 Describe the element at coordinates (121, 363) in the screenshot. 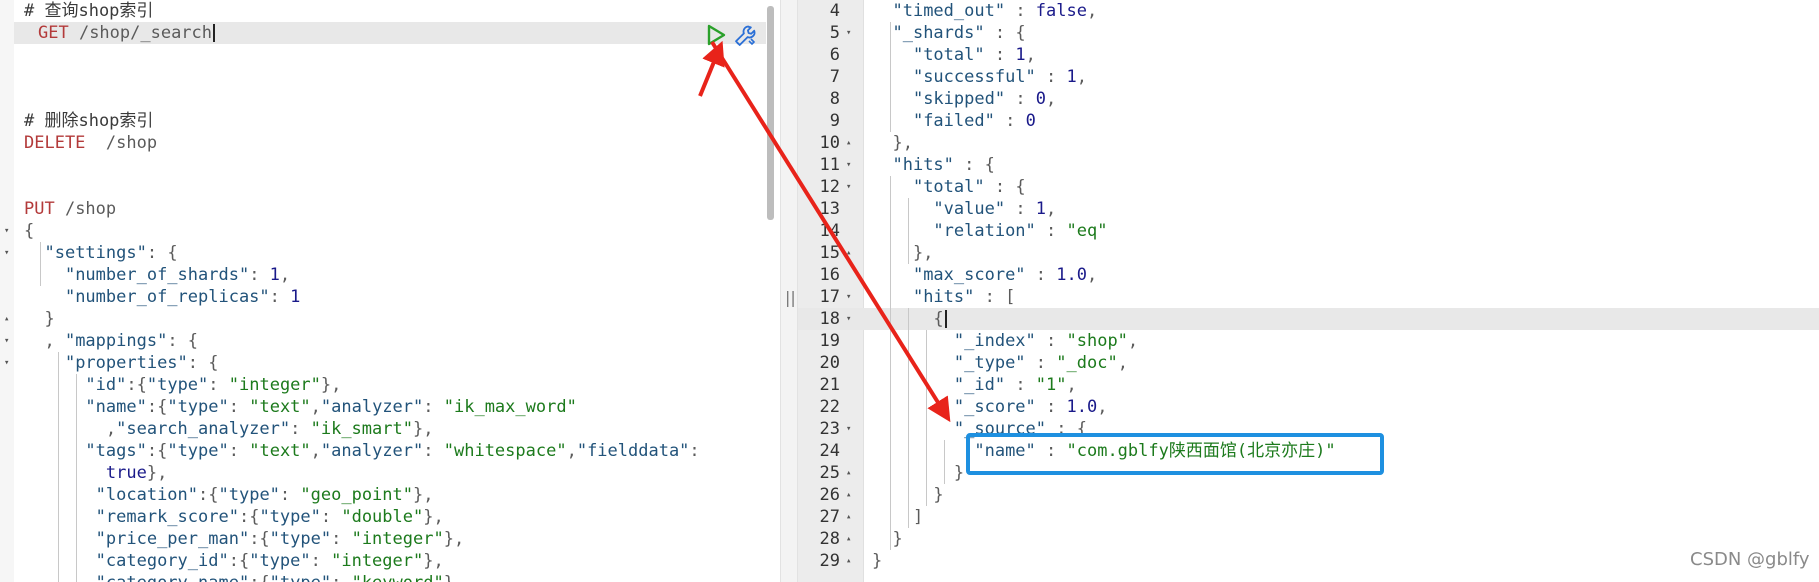

I see `code-text: "properties": {` at that location.